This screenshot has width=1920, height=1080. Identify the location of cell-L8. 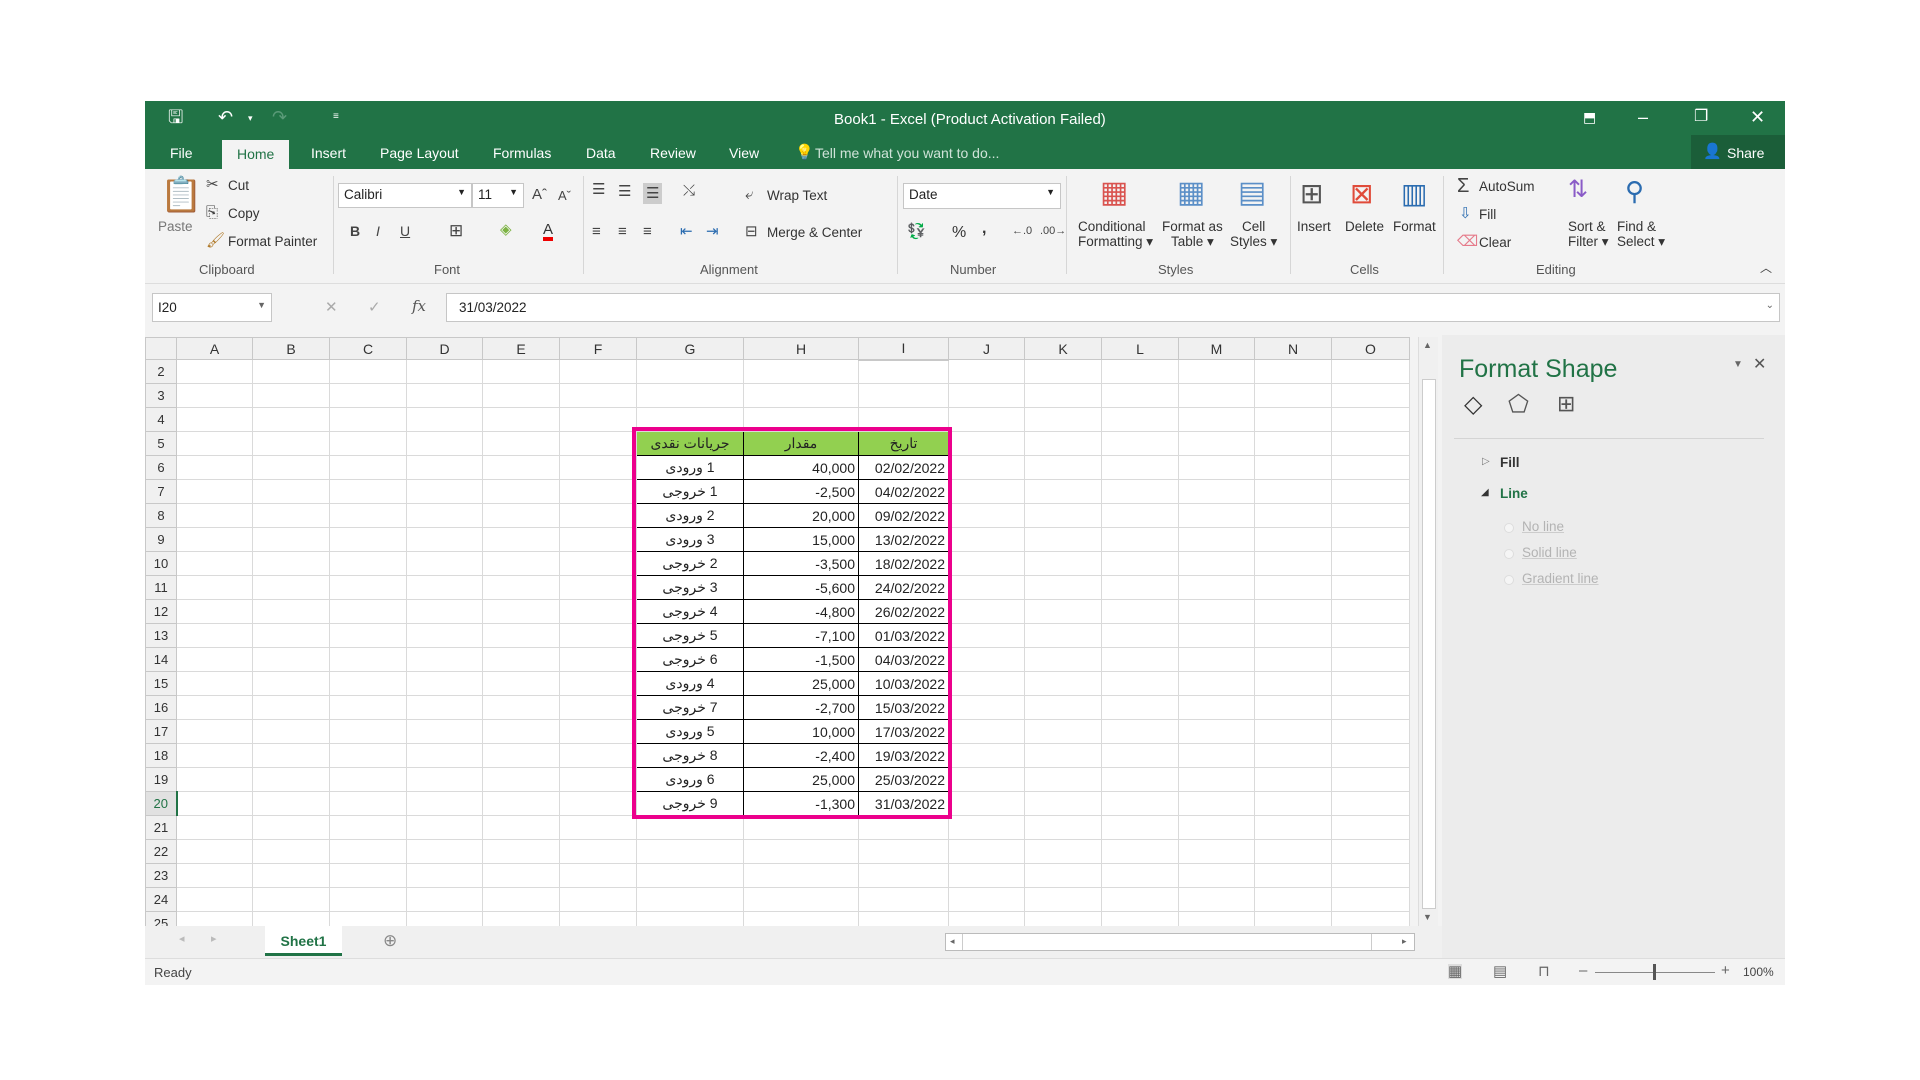
(1140, 515).